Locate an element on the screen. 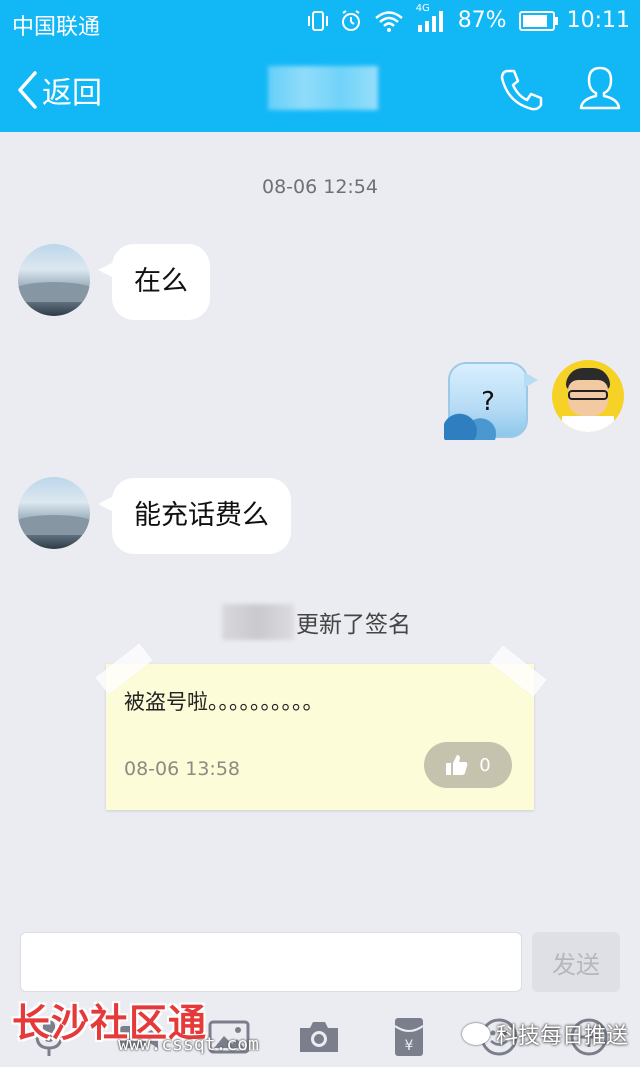 The width and height of the screenshot is (640, 1067). notice-text: 更新了签名 is located at coordinates (353, 625).